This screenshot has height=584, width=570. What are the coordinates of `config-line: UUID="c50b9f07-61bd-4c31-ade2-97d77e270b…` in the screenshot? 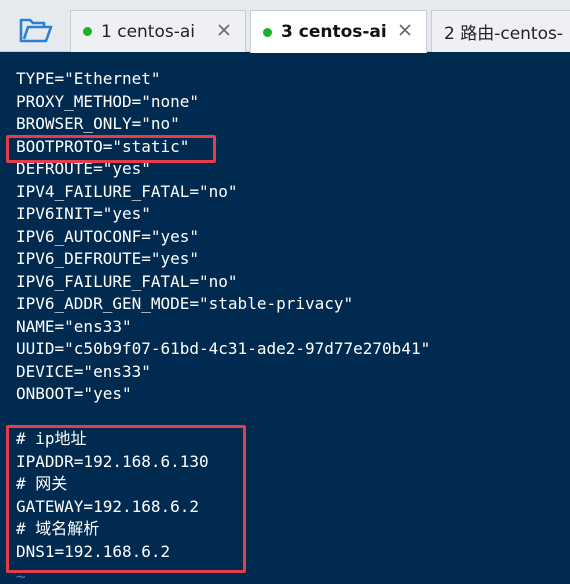 It's located at (223, 348).